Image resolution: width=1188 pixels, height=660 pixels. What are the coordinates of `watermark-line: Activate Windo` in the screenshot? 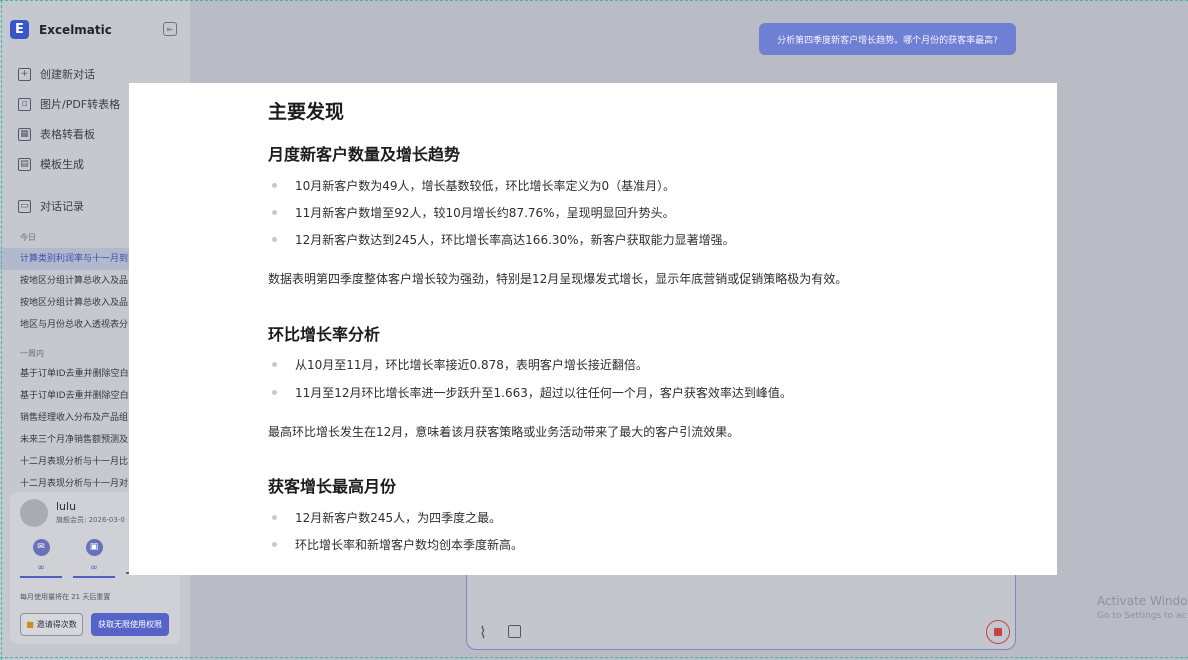 It's located at (1142, 601).